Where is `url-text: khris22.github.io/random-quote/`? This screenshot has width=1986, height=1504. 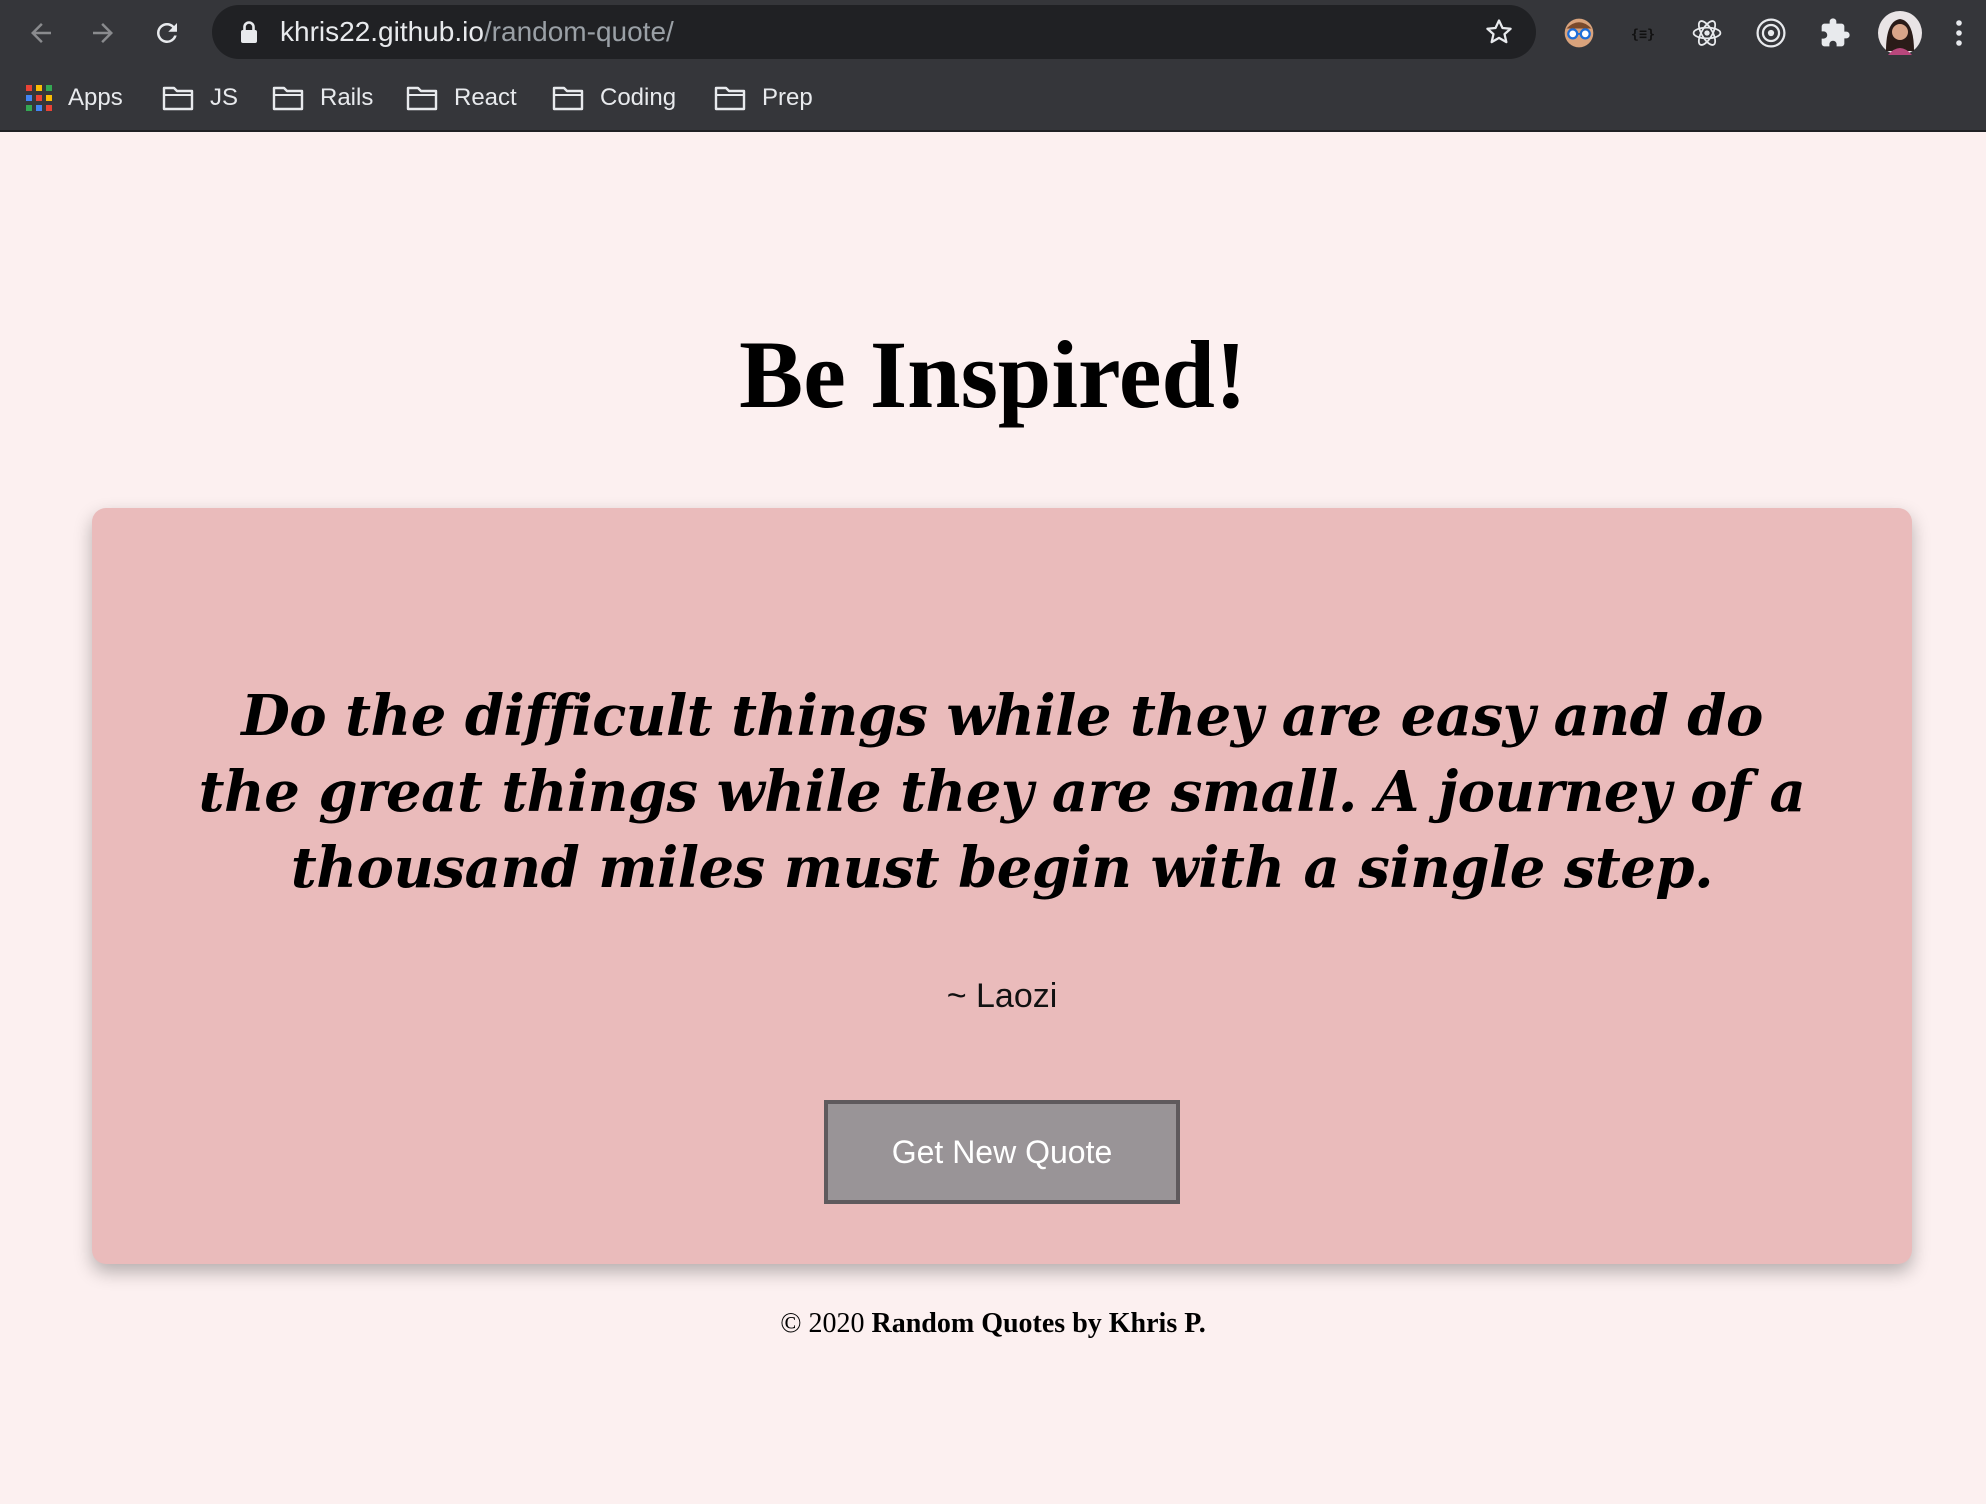
url-text: khris22.github.io/random-quote/ is located at coordinates (477, 32).